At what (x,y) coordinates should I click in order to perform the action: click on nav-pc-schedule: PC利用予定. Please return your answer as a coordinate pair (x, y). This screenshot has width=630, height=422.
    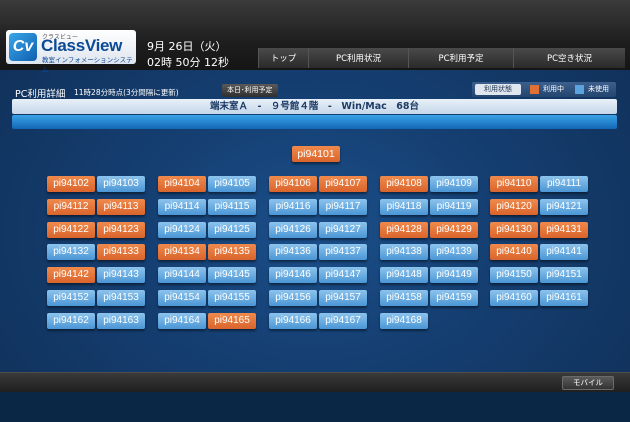
    Looking at the image, I should click on (460, 58).